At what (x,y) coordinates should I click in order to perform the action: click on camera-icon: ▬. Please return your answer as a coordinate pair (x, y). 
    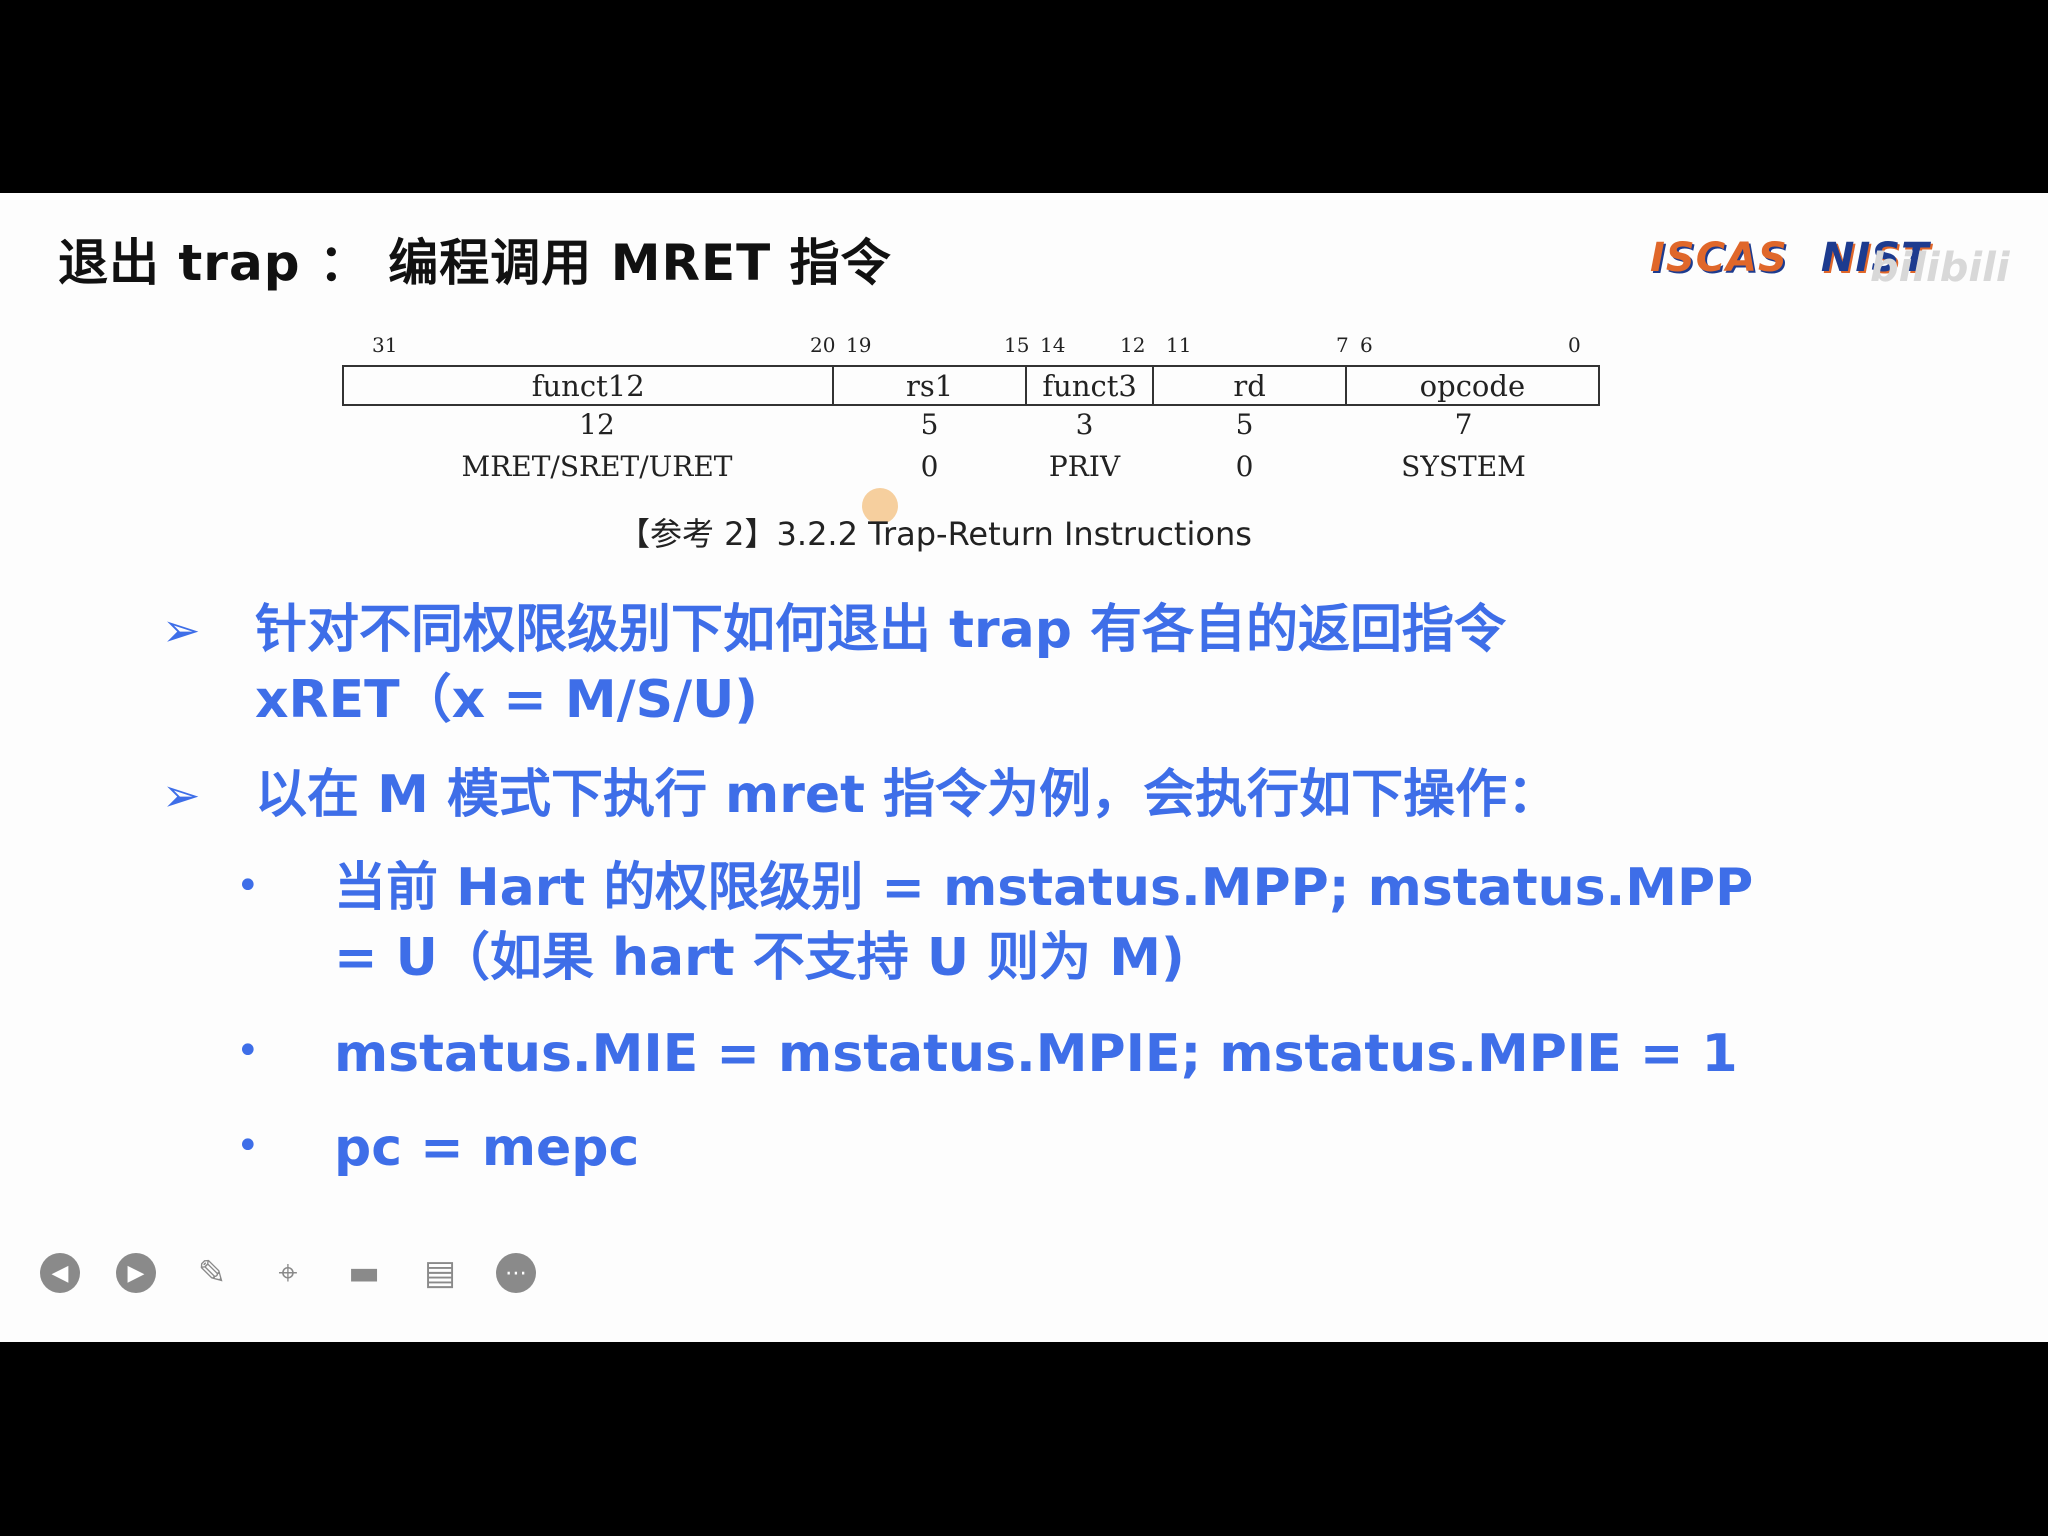
    Looking at the image, I should click on (364, 1273).